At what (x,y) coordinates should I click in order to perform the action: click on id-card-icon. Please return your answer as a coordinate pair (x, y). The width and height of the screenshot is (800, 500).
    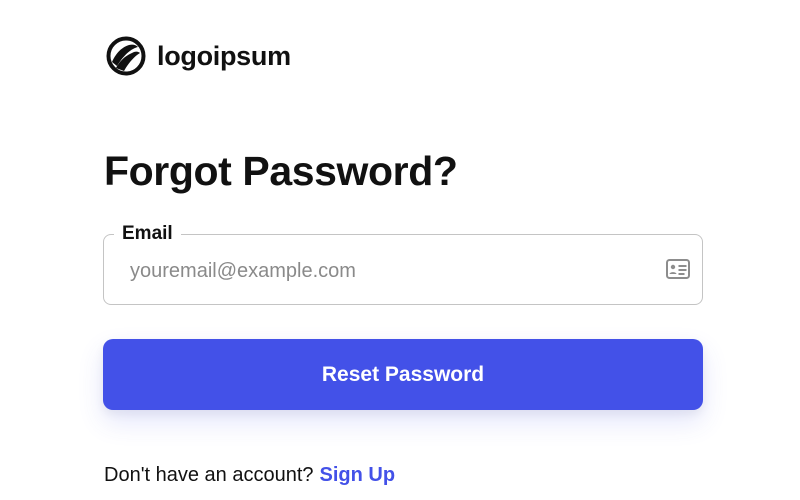
    Looking at the image, I should click on (678, 269).